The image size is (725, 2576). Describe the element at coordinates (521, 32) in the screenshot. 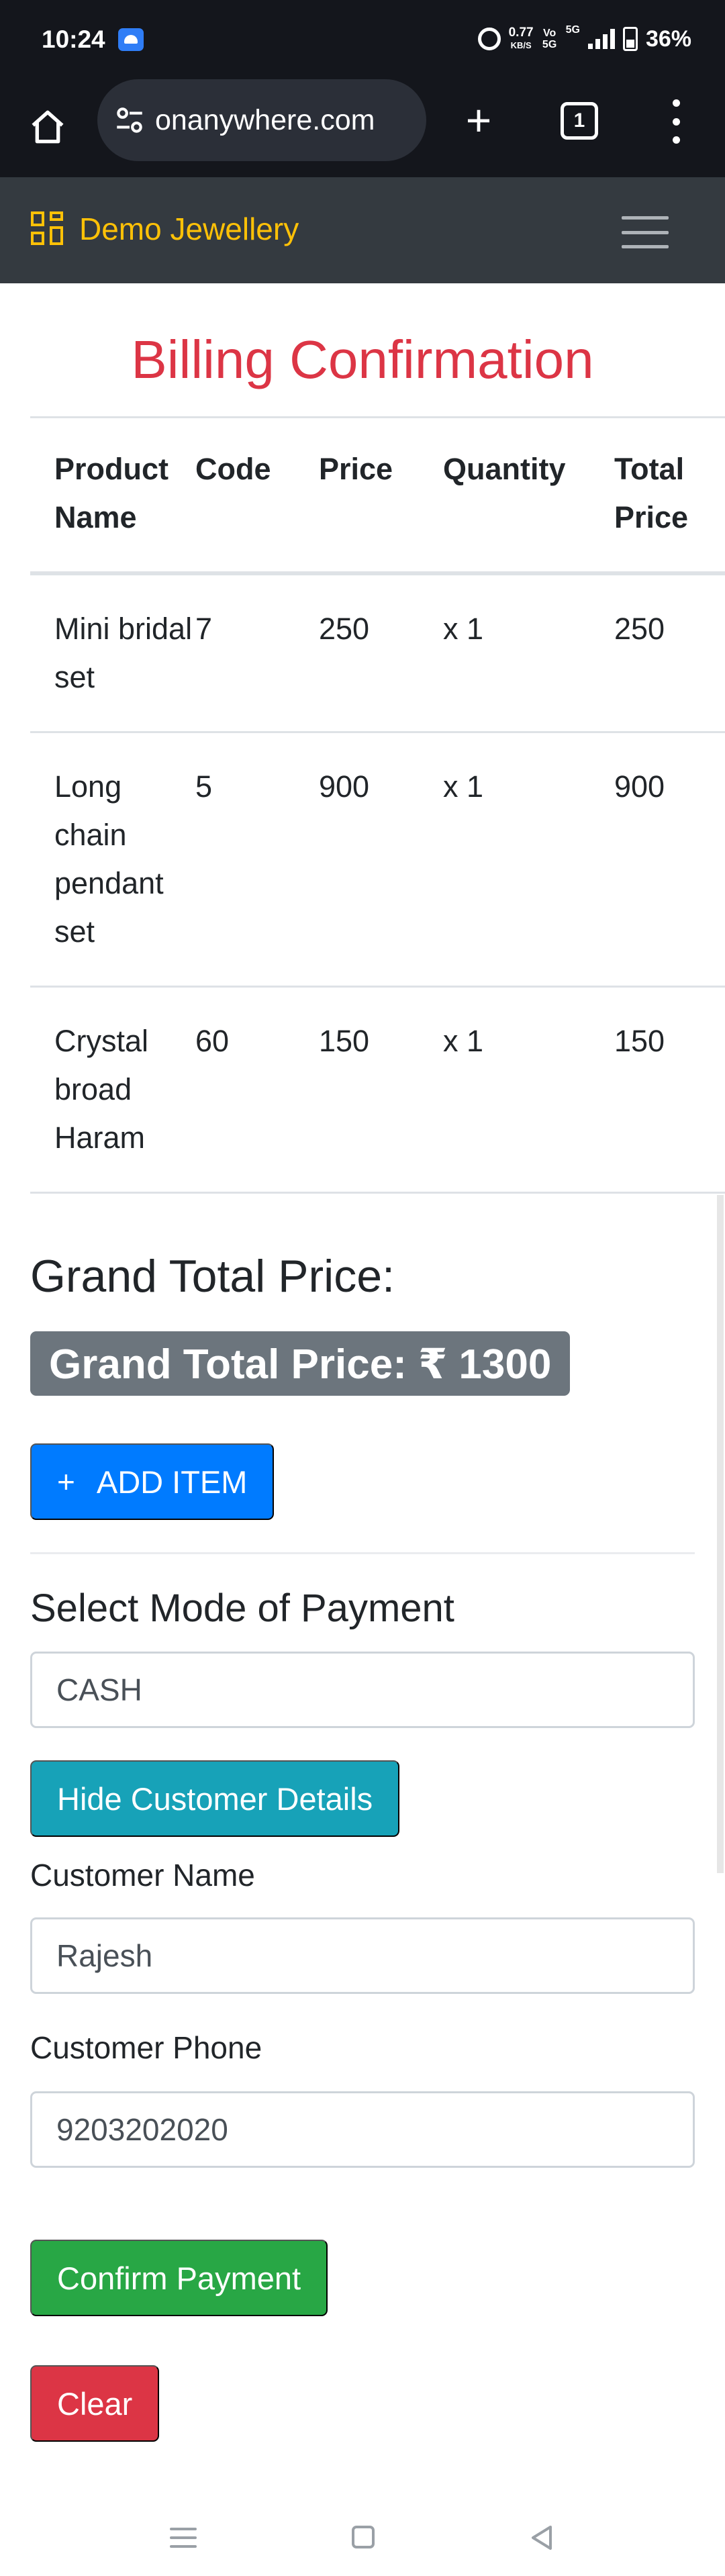

I see `net-speed-value: 0.77` at that location.